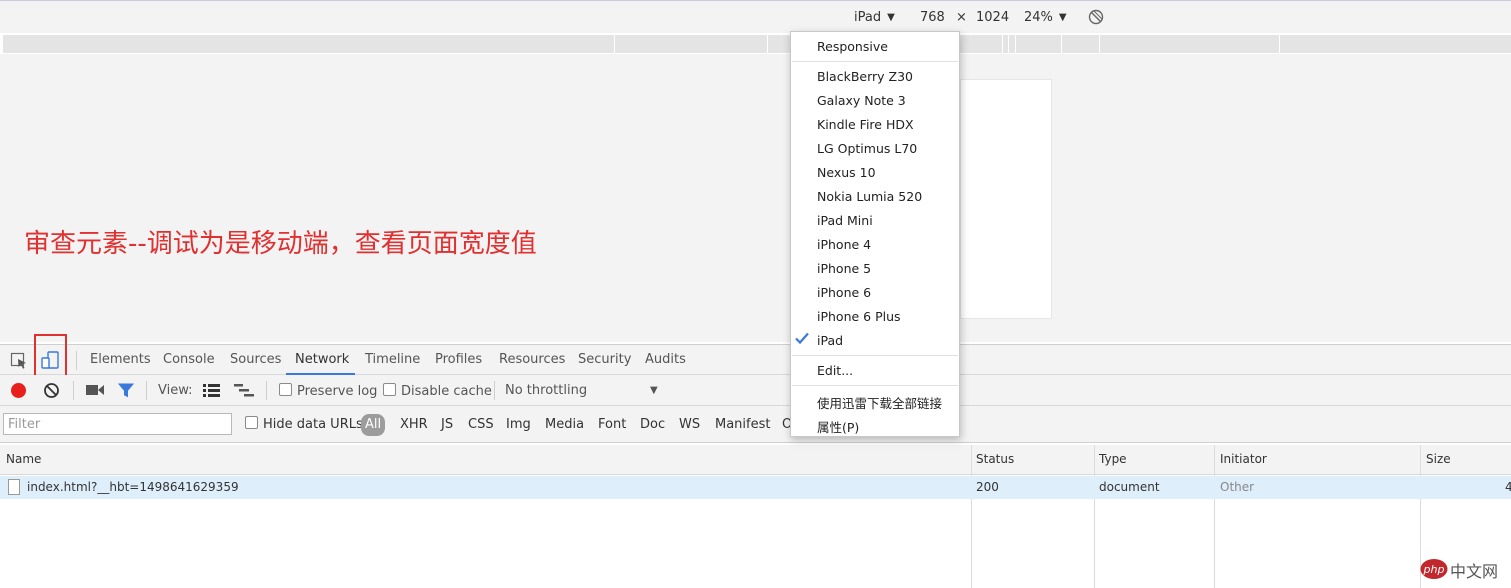 The height and width of the screenshot is (588, 1511). What do you see at coordinates (1438, 459) in the screenshot?
I see `column-size: Size` at bounding box center [1438, 459].